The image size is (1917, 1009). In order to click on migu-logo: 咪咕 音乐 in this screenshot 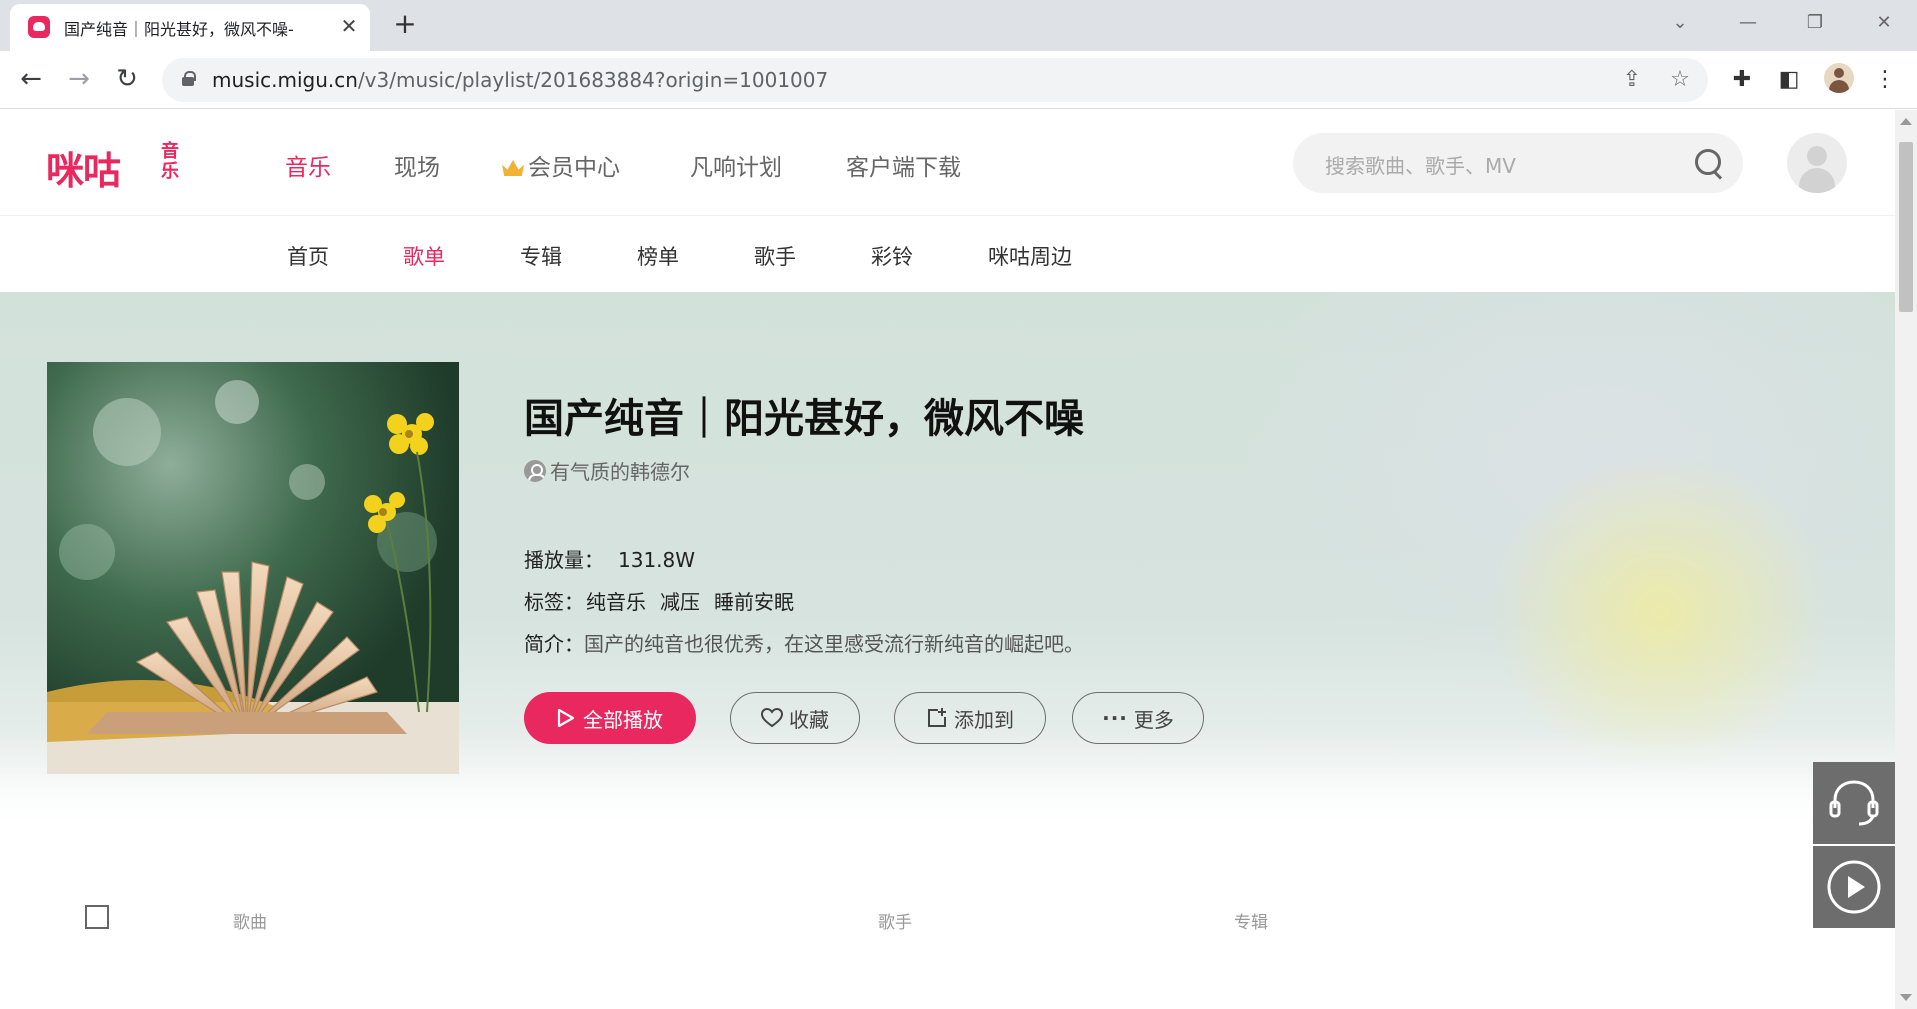, I will do `click(112, 167)`.